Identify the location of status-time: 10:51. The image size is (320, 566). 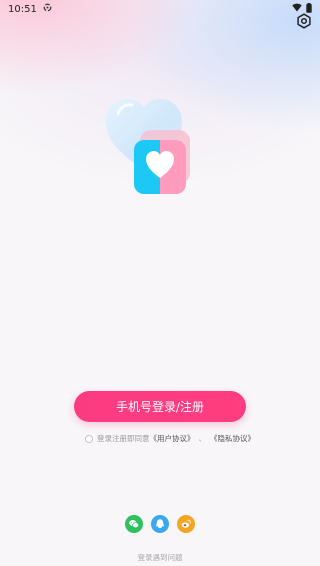
(22, 9).